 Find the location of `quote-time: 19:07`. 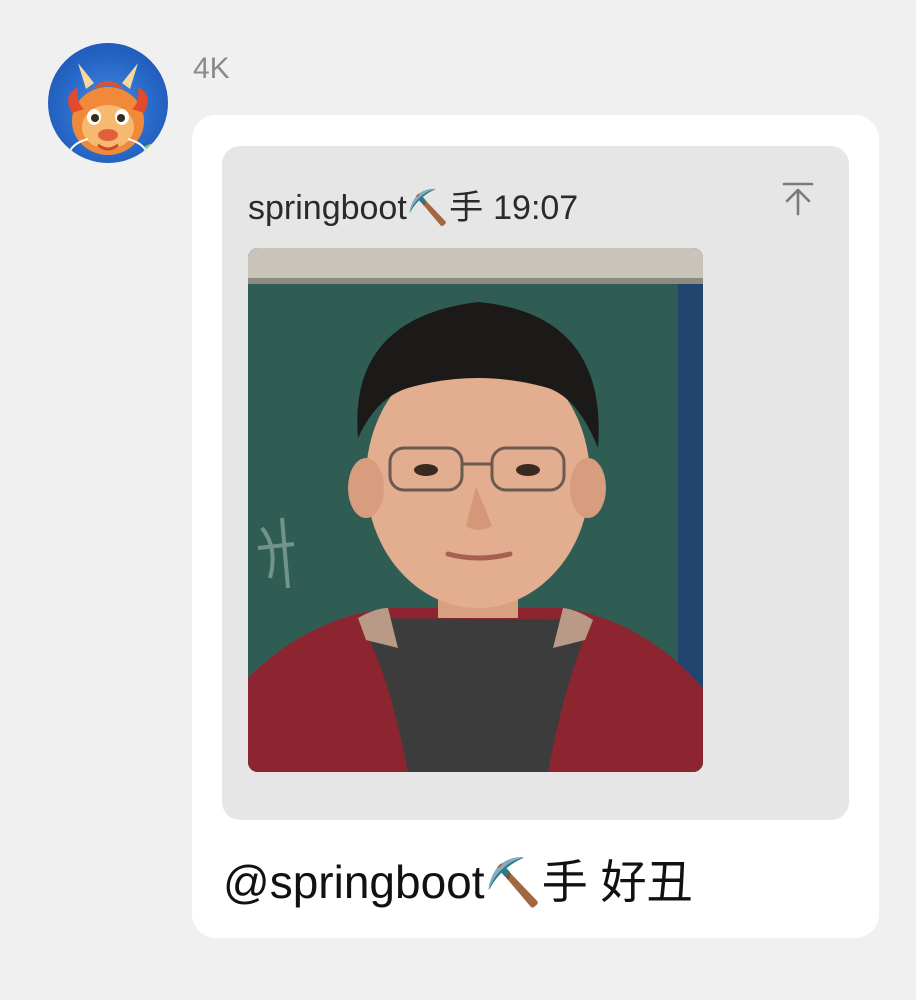

quote-time: 19:07 is located at coordinates (536, 208).